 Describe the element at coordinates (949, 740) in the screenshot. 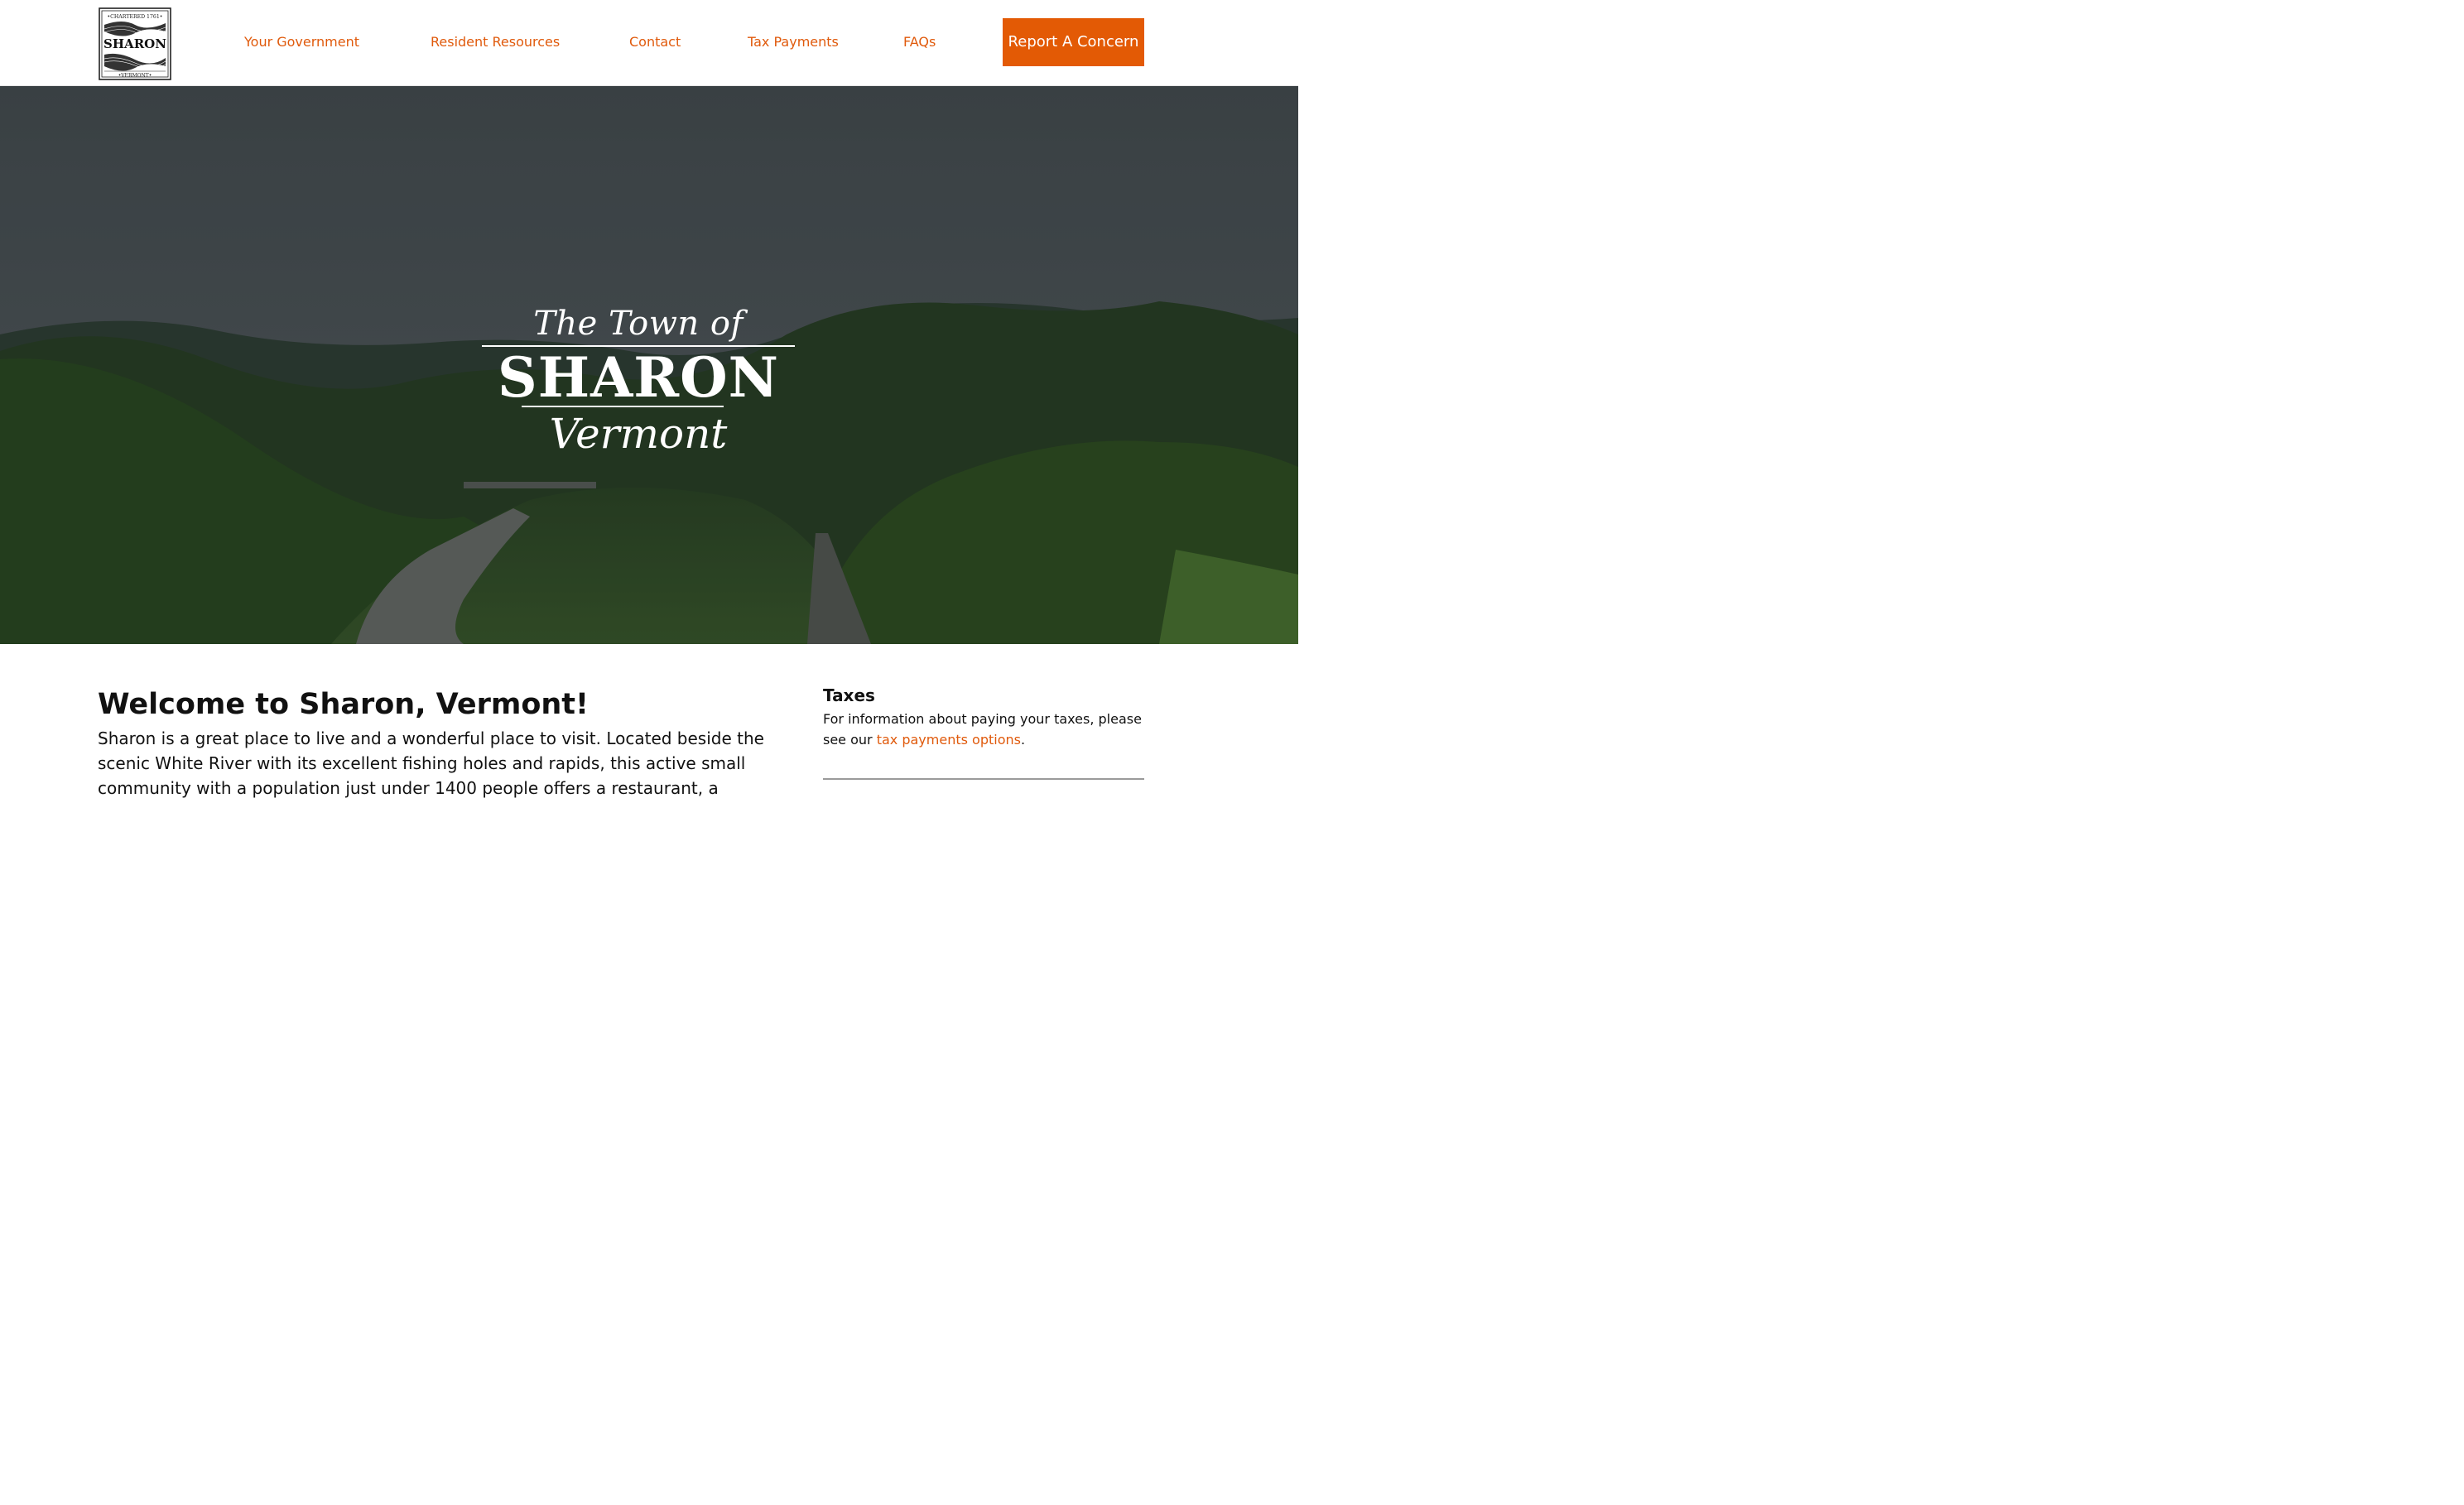

I see `tax-payments-options-link: tax payments options` at that location.